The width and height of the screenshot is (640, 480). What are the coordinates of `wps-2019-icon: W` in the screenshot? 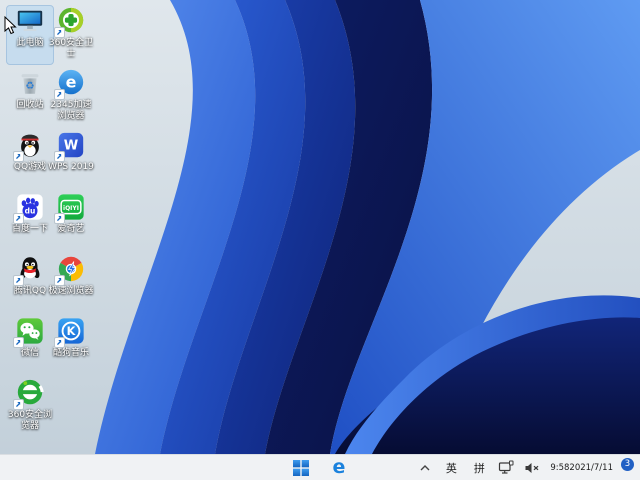 It's located at (70, 146).